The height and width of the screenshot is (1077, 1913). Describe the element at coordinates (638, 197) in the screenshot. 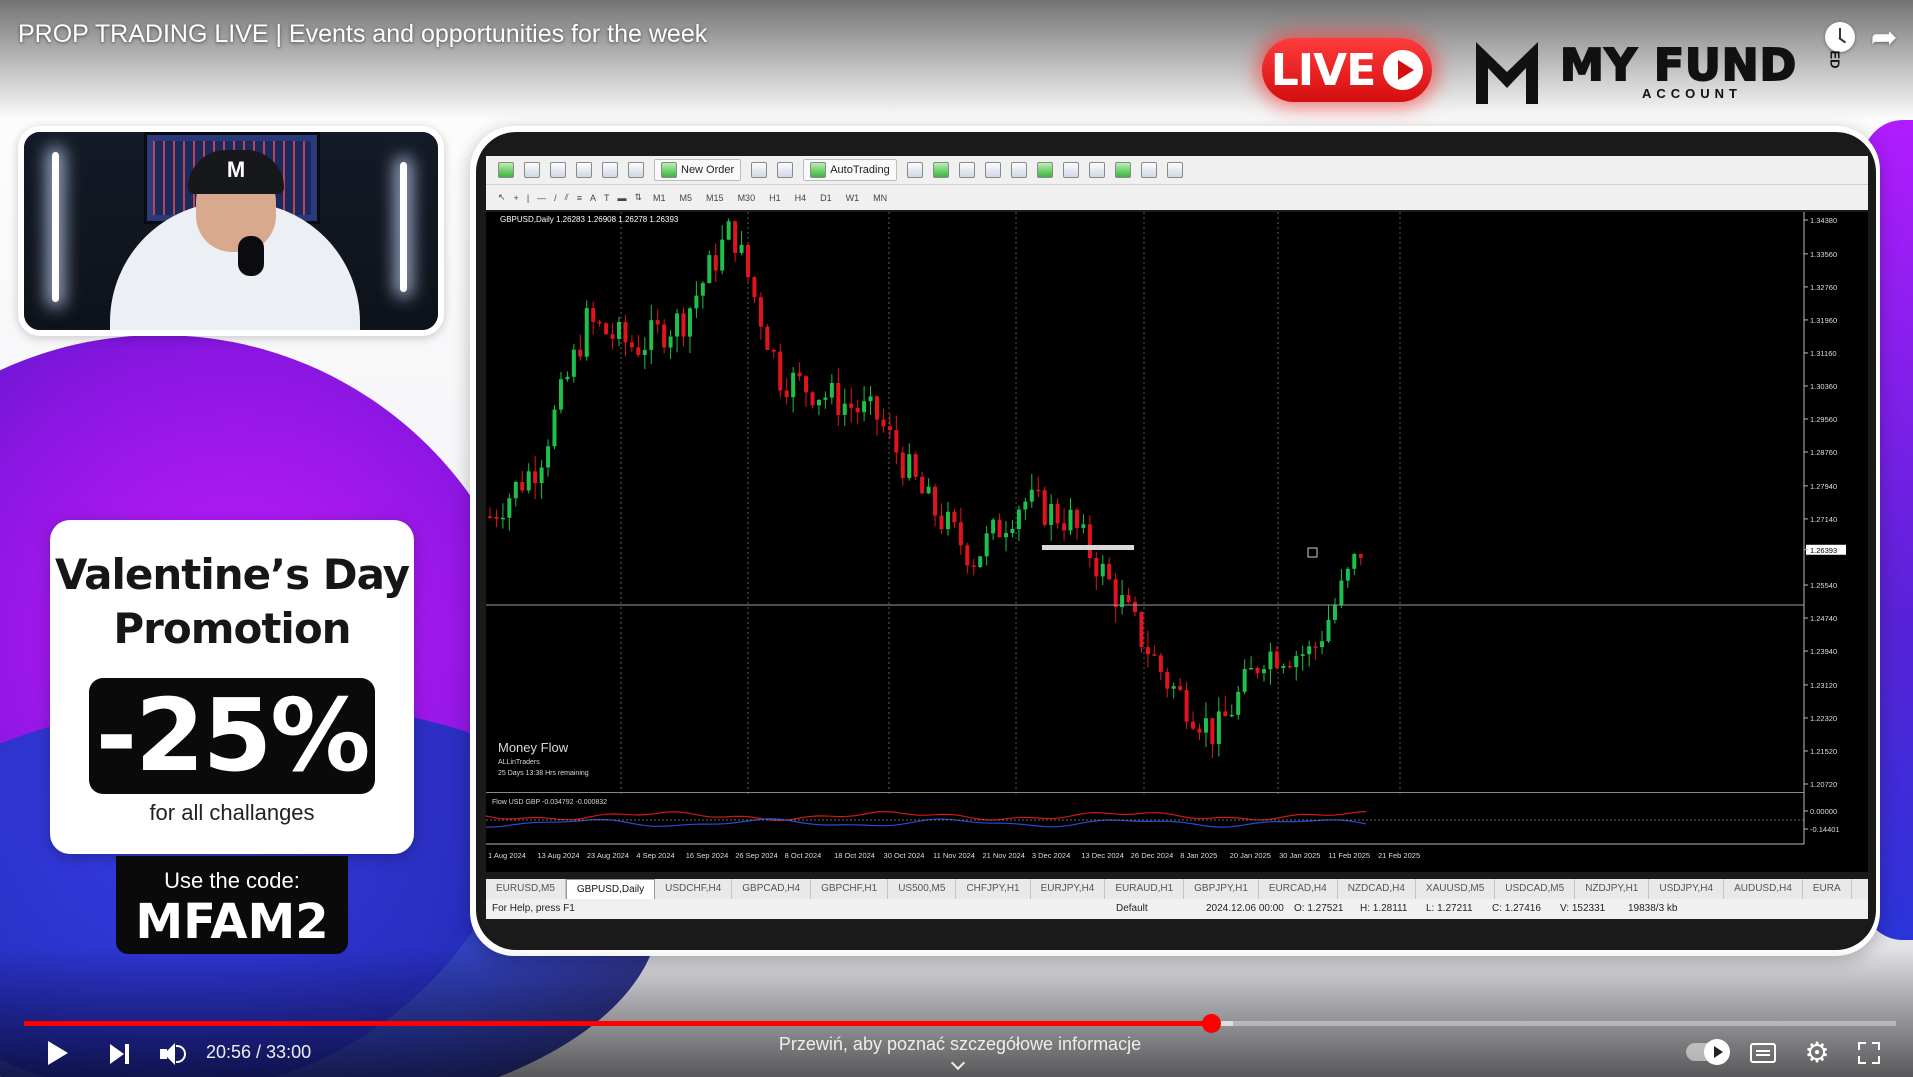

I see `arrows-icon: ⇅` at that location.